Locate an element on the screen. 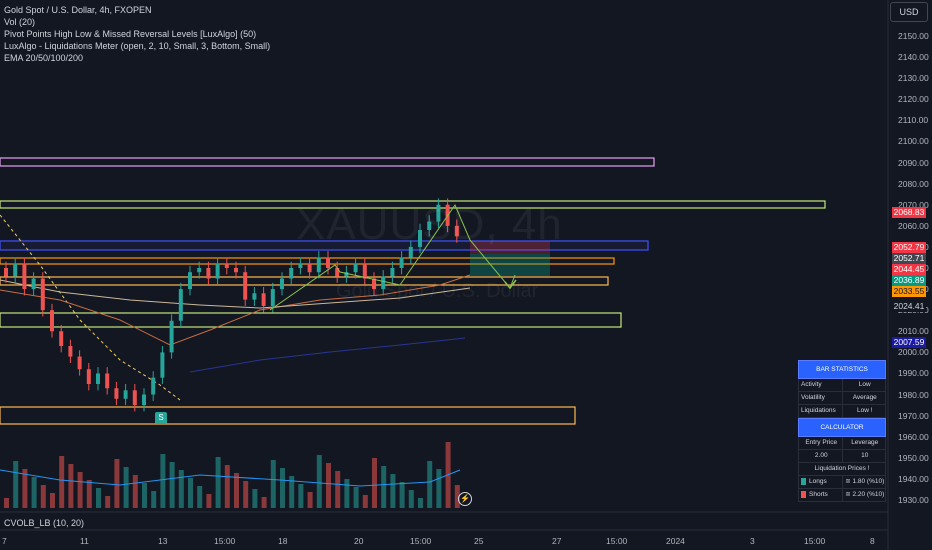  bolt-icon: ⚡ is located at coordinates (465, 499).